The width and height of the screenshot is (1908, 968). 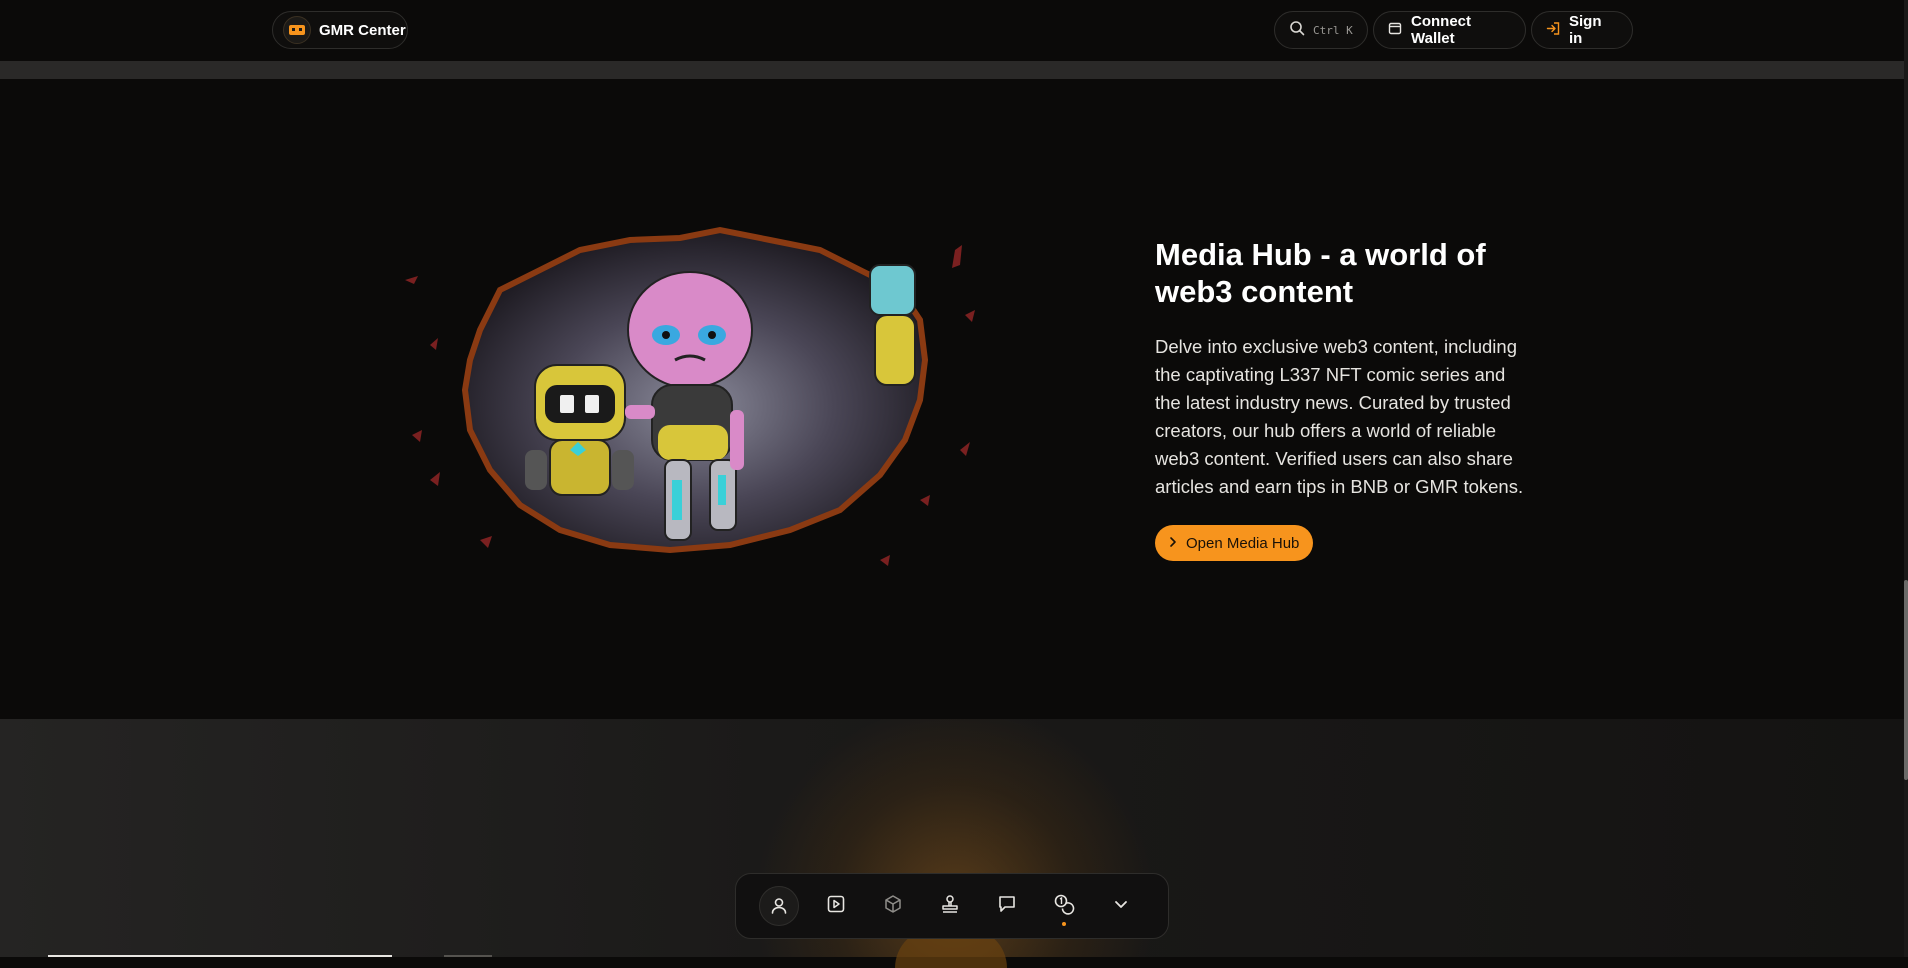 What do you see at coordinates (1243, 543) in the screenshot?
I see `open-media-hub-label: Open Media Hub` at bounding box center [1243, 543].